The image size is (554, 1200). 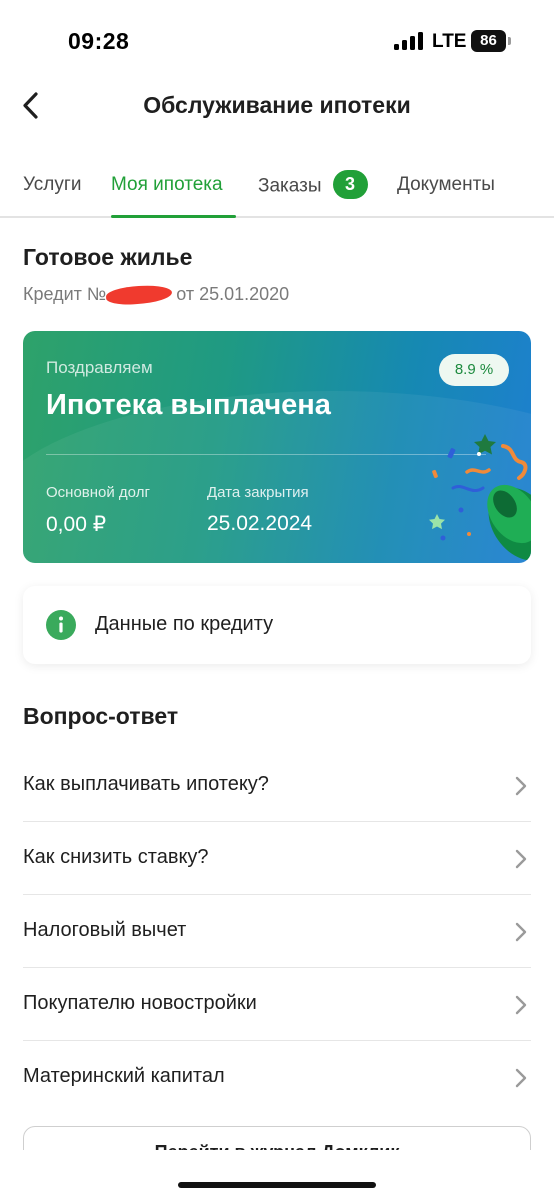 I want to click on party-popper-icon, so click(x=480, y=497).